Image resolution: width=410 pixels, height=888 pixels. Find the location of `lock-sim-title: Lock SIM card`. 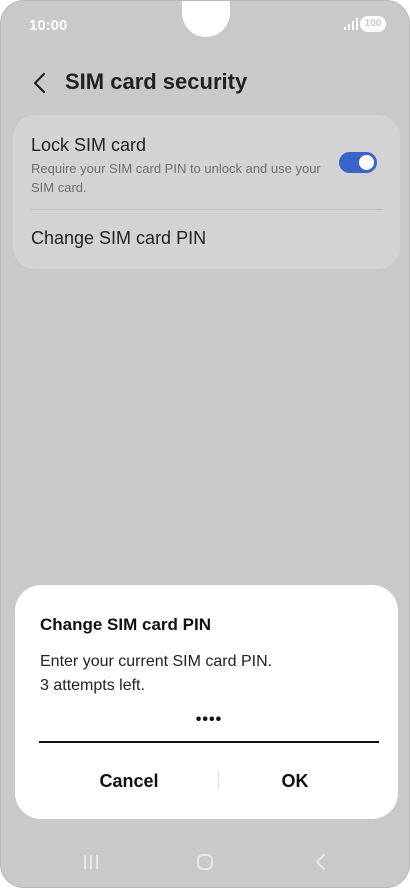

lock-sim-title: Lock SIM card is located at coordinates (89, 145).